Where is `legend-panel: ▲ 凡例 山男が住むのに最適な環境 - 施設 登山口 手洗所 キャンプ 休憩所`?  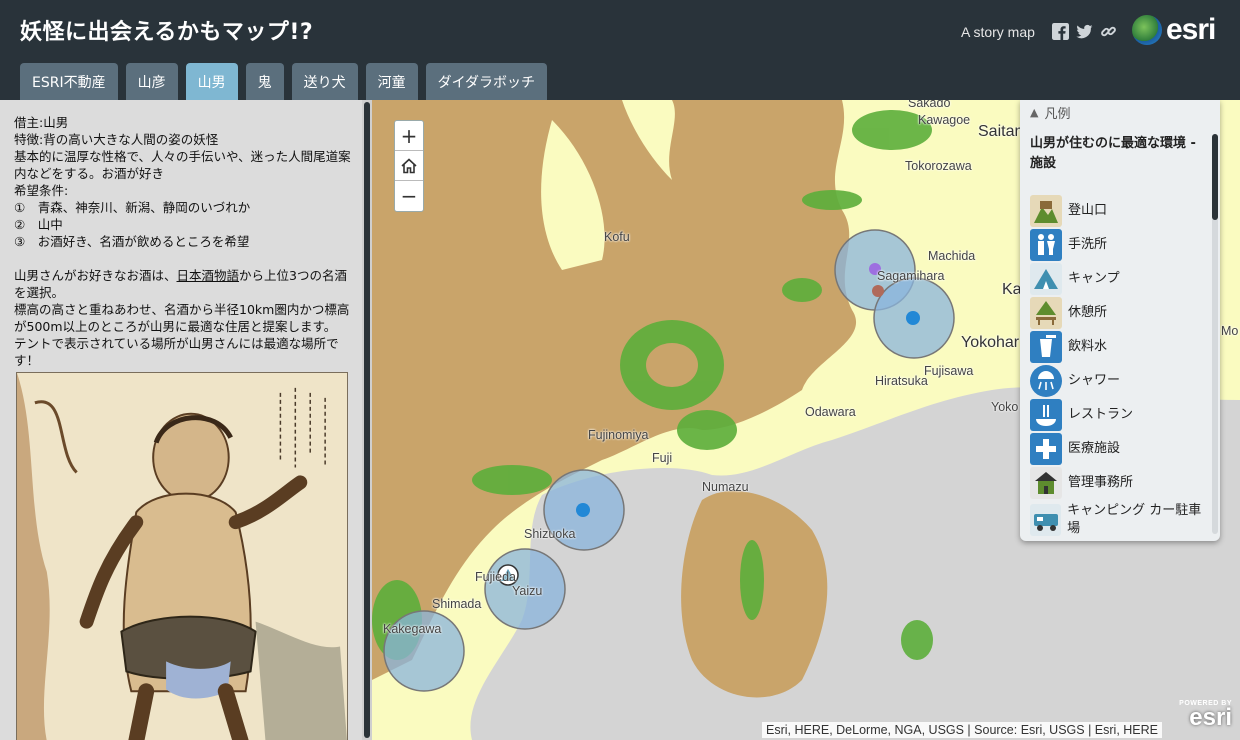
legend-panel: ▲ 凡例 山男が住むのに最適な環境 - 施設 登山口 手洗所 キャンプ 休憩所 is located at coordinates (1120, 320).